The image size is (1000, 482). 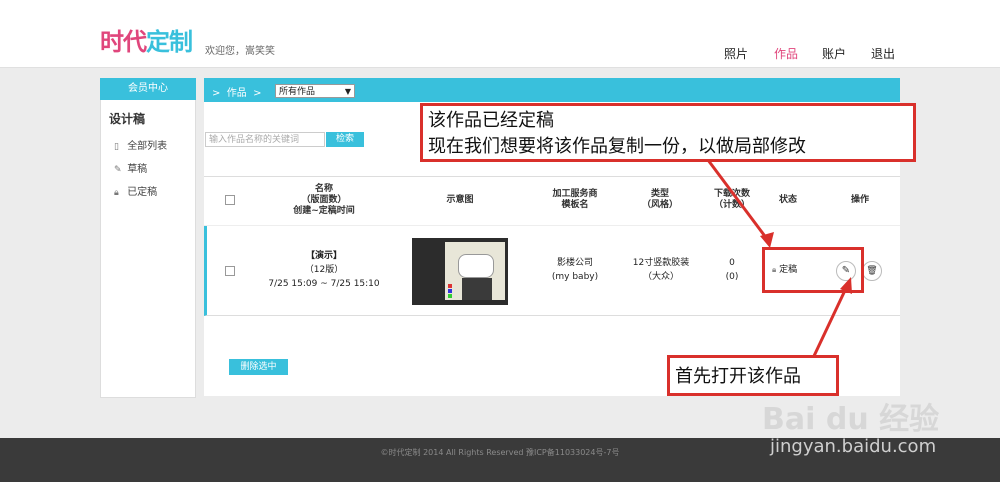 What do you see at coordinates (738, 376) in the screenshot?
I see `annotation-2-text: 首先打开该作品` at bounding box center [738, 376].